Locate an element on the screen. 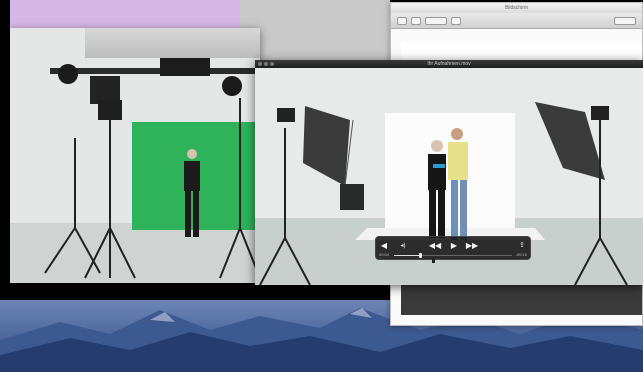  back-button is located at coordinates (402, 20).